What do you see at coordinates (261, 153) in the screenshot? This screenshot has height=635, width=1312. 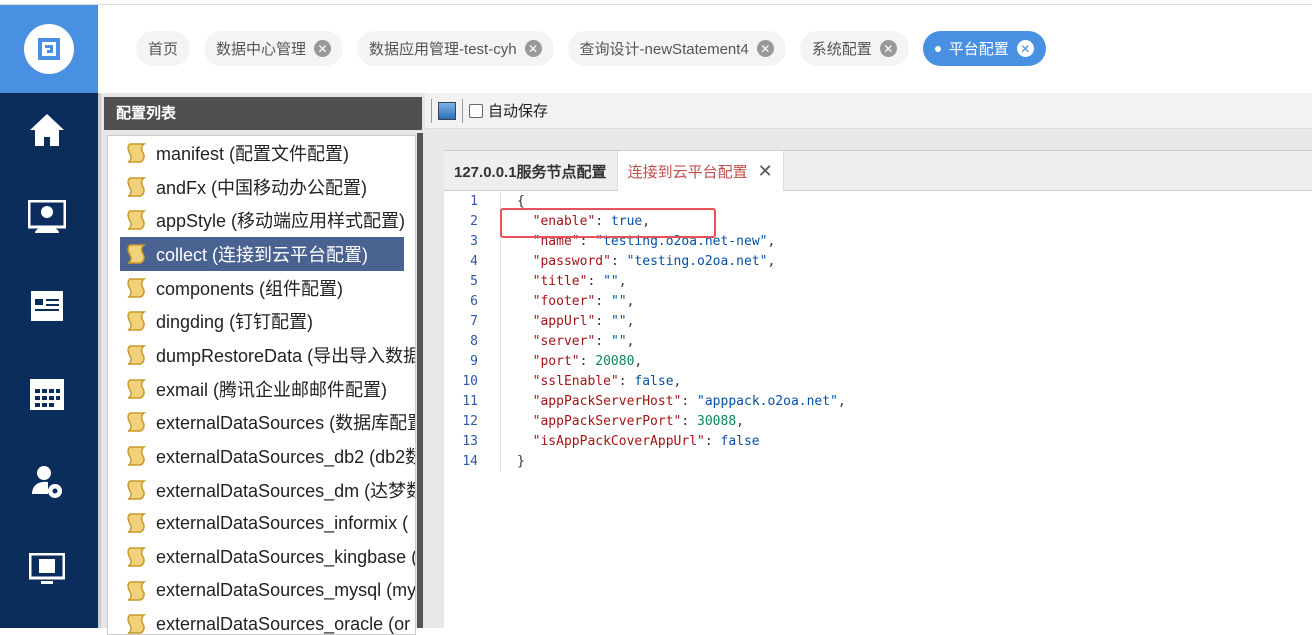 I see `list-item: manifest (配置文件配置)` at bounding box center [261, 153].